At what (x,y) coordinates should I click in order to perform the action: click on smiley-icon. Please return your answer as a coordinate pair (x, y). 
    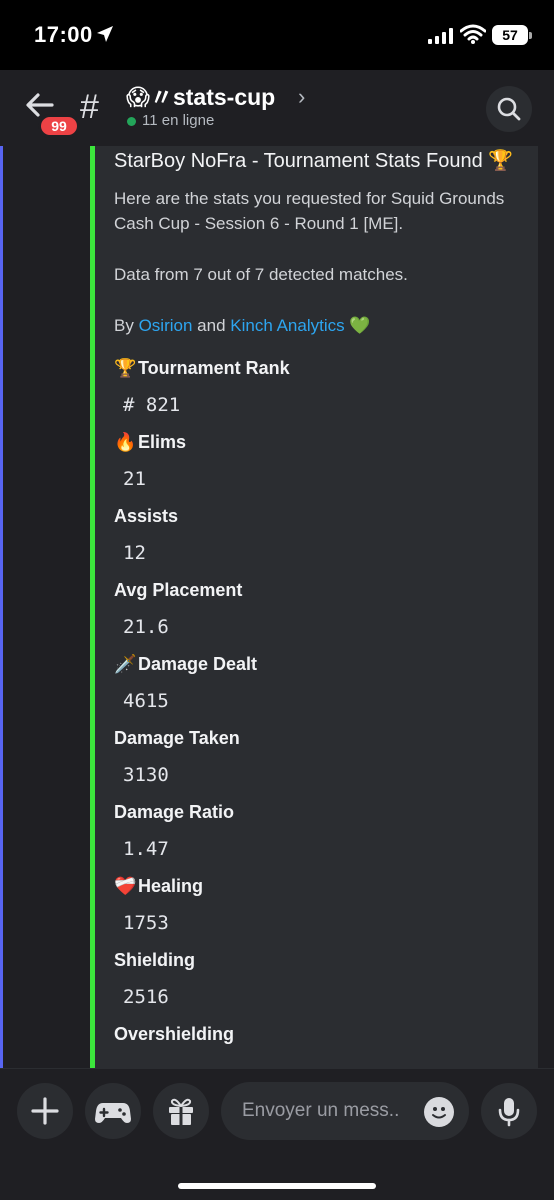
    Looking at the image, I should click on (439, 1113).